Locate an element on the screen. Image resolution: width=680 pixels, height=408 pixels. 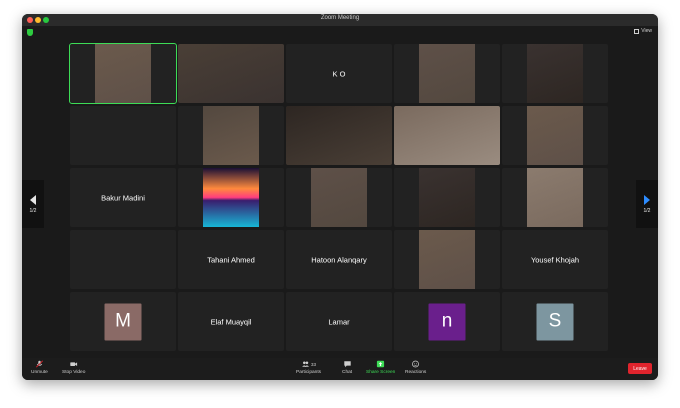
participant-tile: Tahani Ahmed is located at coordinates (231, 259).